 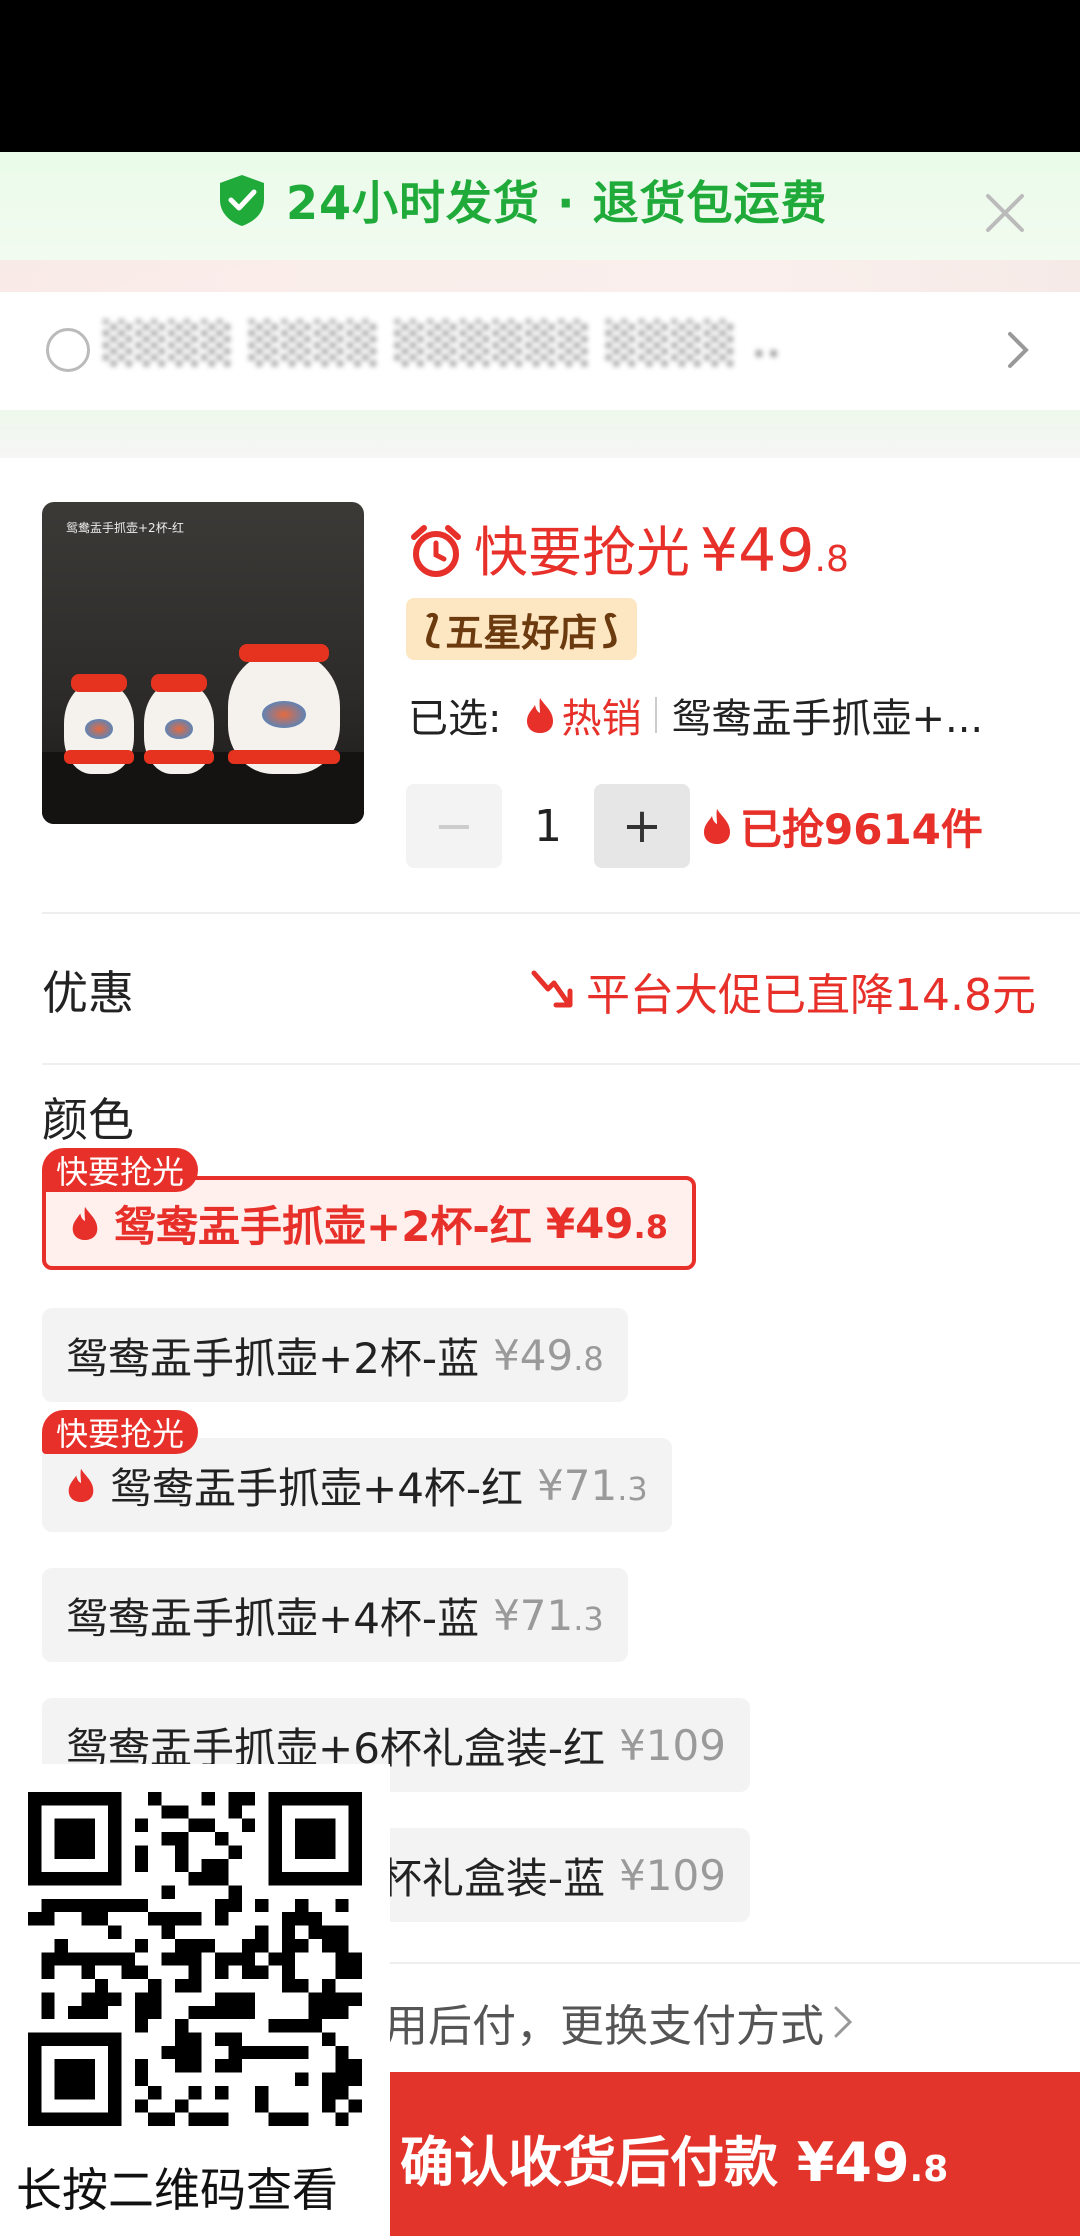 I want to click on option-name: 鸳鸯盂手抓壶+4杯-红, so click(x=317, y=1488).